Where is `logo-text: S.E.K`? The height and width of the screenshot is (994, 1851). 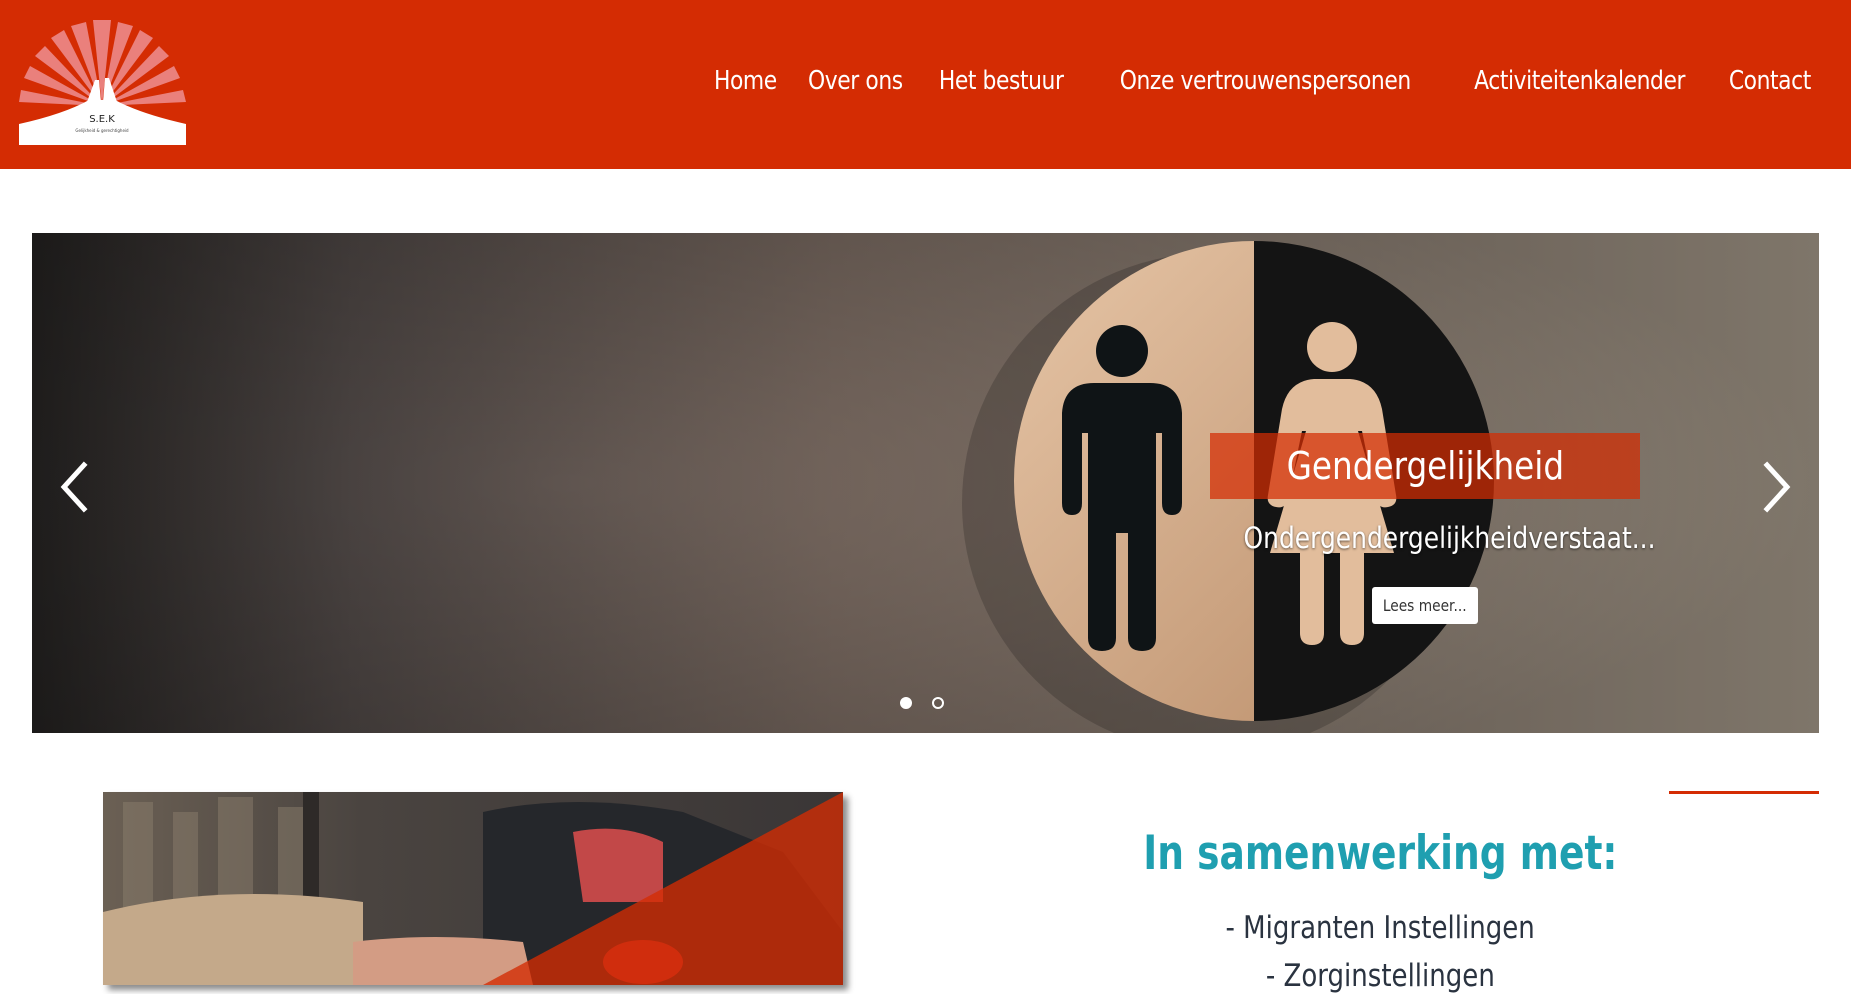
logo-text: S.E.K is located at coordinates (102, 119).